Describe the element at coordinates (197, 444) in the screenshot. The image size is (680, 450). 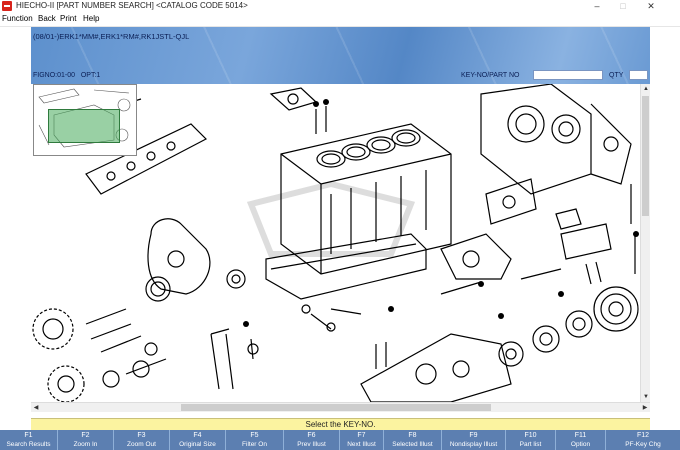
I see `fkey-label: Original Size` at that location.